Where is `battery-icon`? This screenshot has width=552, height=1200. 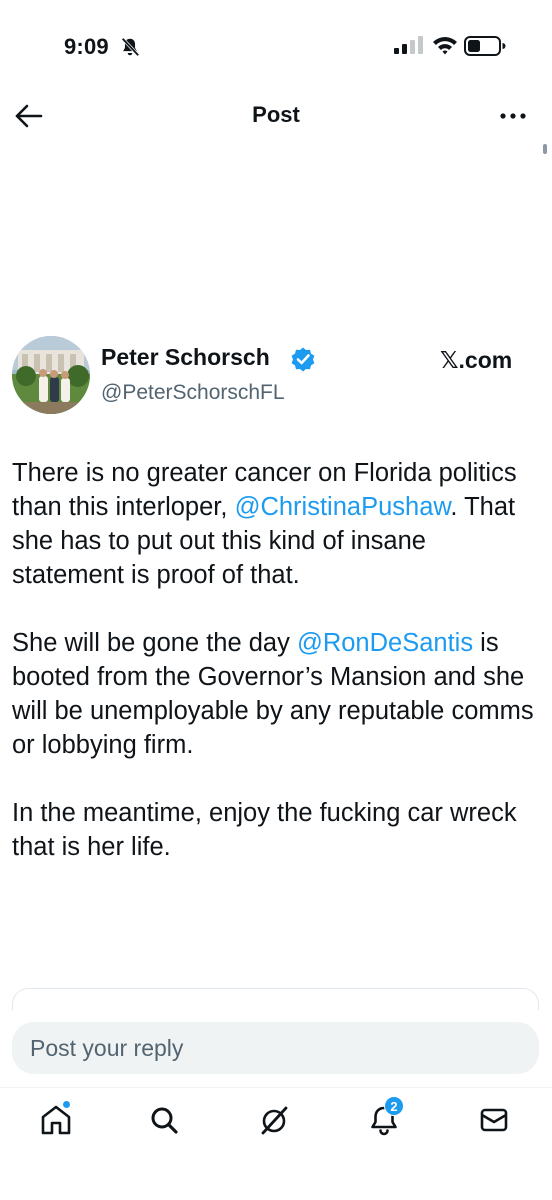 battery-icon is located at coordinates (485, 46).